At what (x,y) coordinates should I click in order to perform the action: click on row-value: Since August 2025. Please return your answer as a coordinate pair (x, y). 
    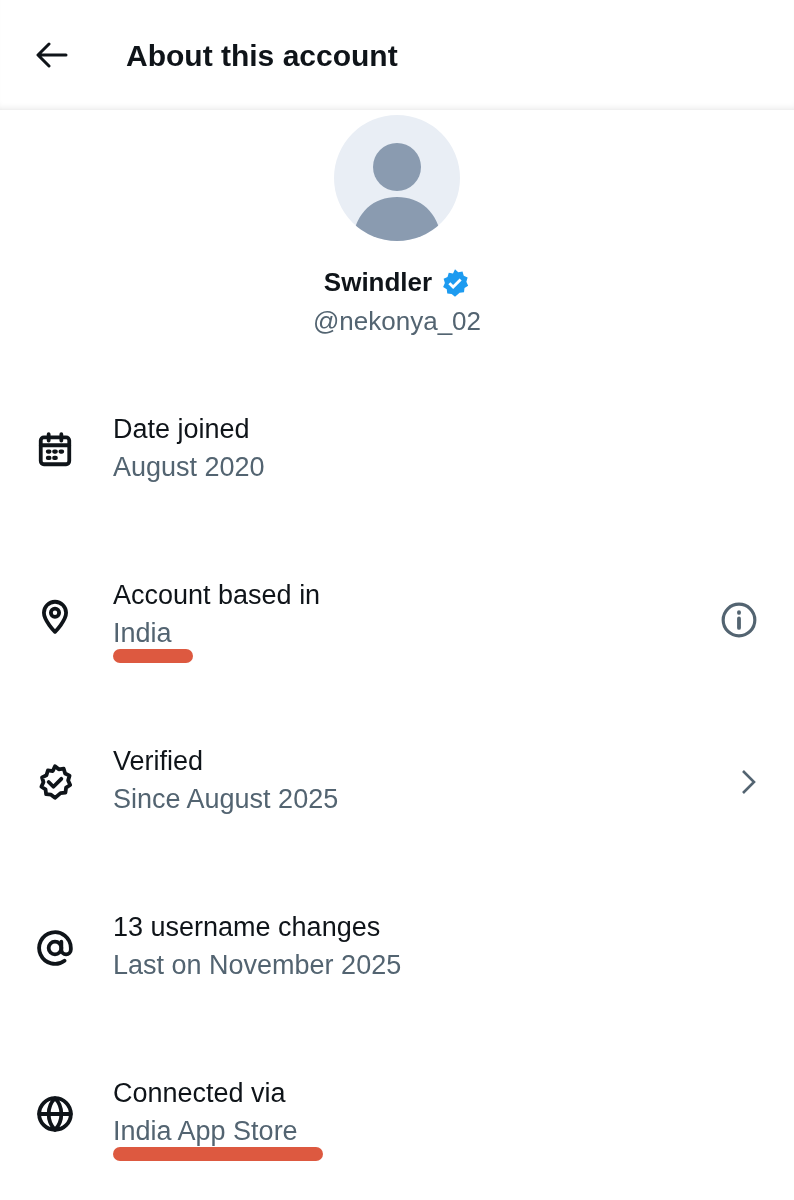
    Looking at the image, I should click on (226, 799).